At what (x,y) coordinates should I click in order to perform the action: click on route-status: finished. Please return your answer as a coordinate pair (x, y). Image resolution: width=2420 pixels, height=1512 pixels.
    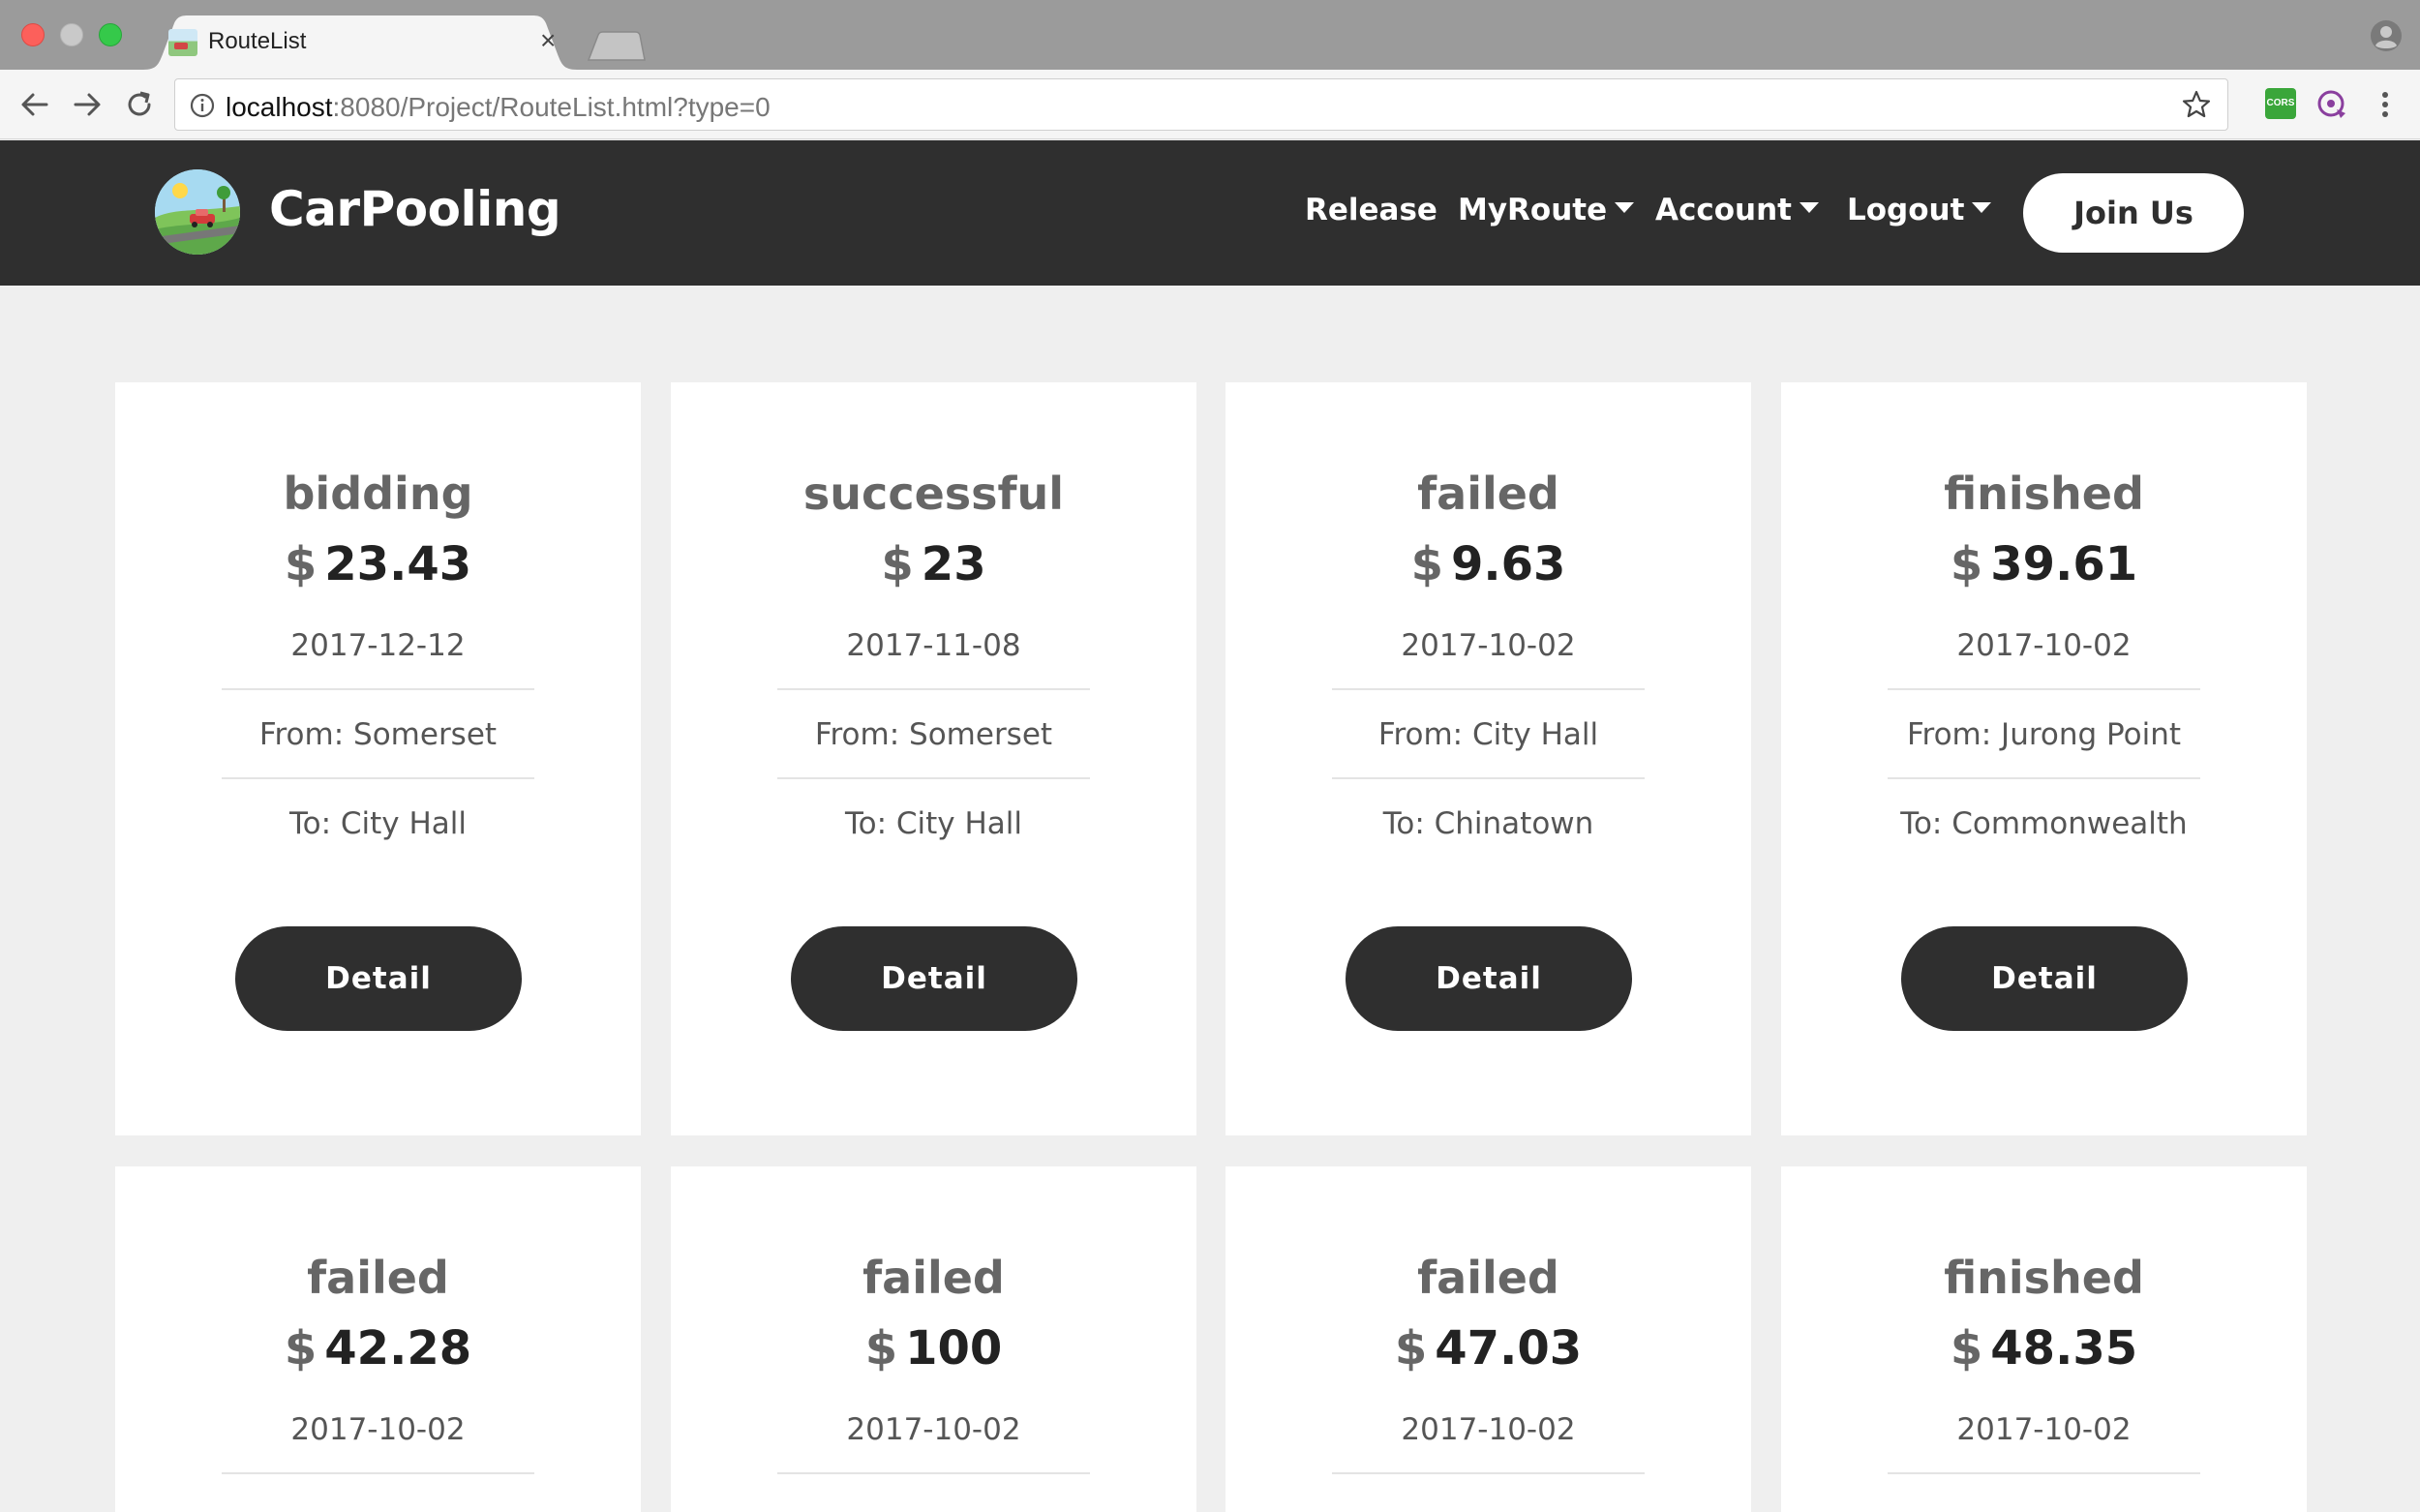
    Looking at the image, I should click on (2044, 1278).